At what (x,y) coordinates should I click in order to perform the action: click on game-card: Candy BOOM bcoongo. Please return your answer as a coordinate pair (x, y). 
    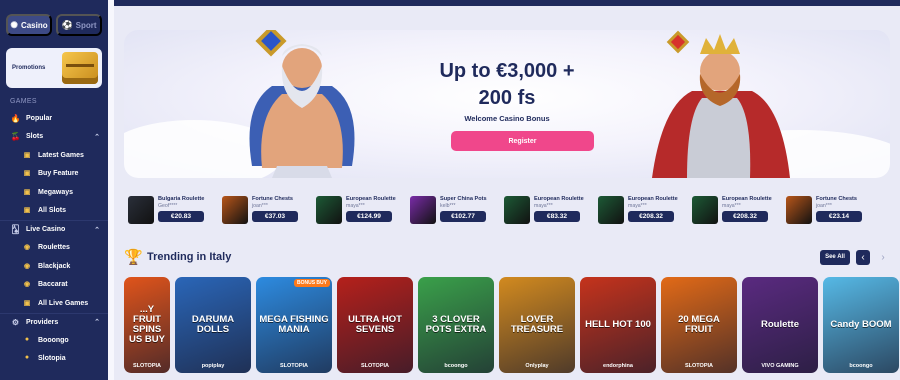
    Looking at the image, I should click on (861, 325).